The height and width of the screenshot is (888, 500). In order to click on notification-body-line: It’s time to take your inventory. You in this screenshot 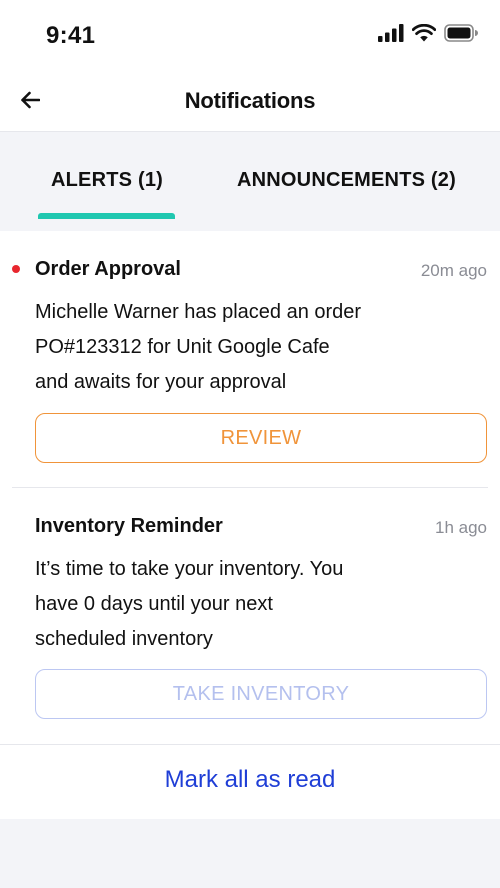, I will do `click(189, 569)`.